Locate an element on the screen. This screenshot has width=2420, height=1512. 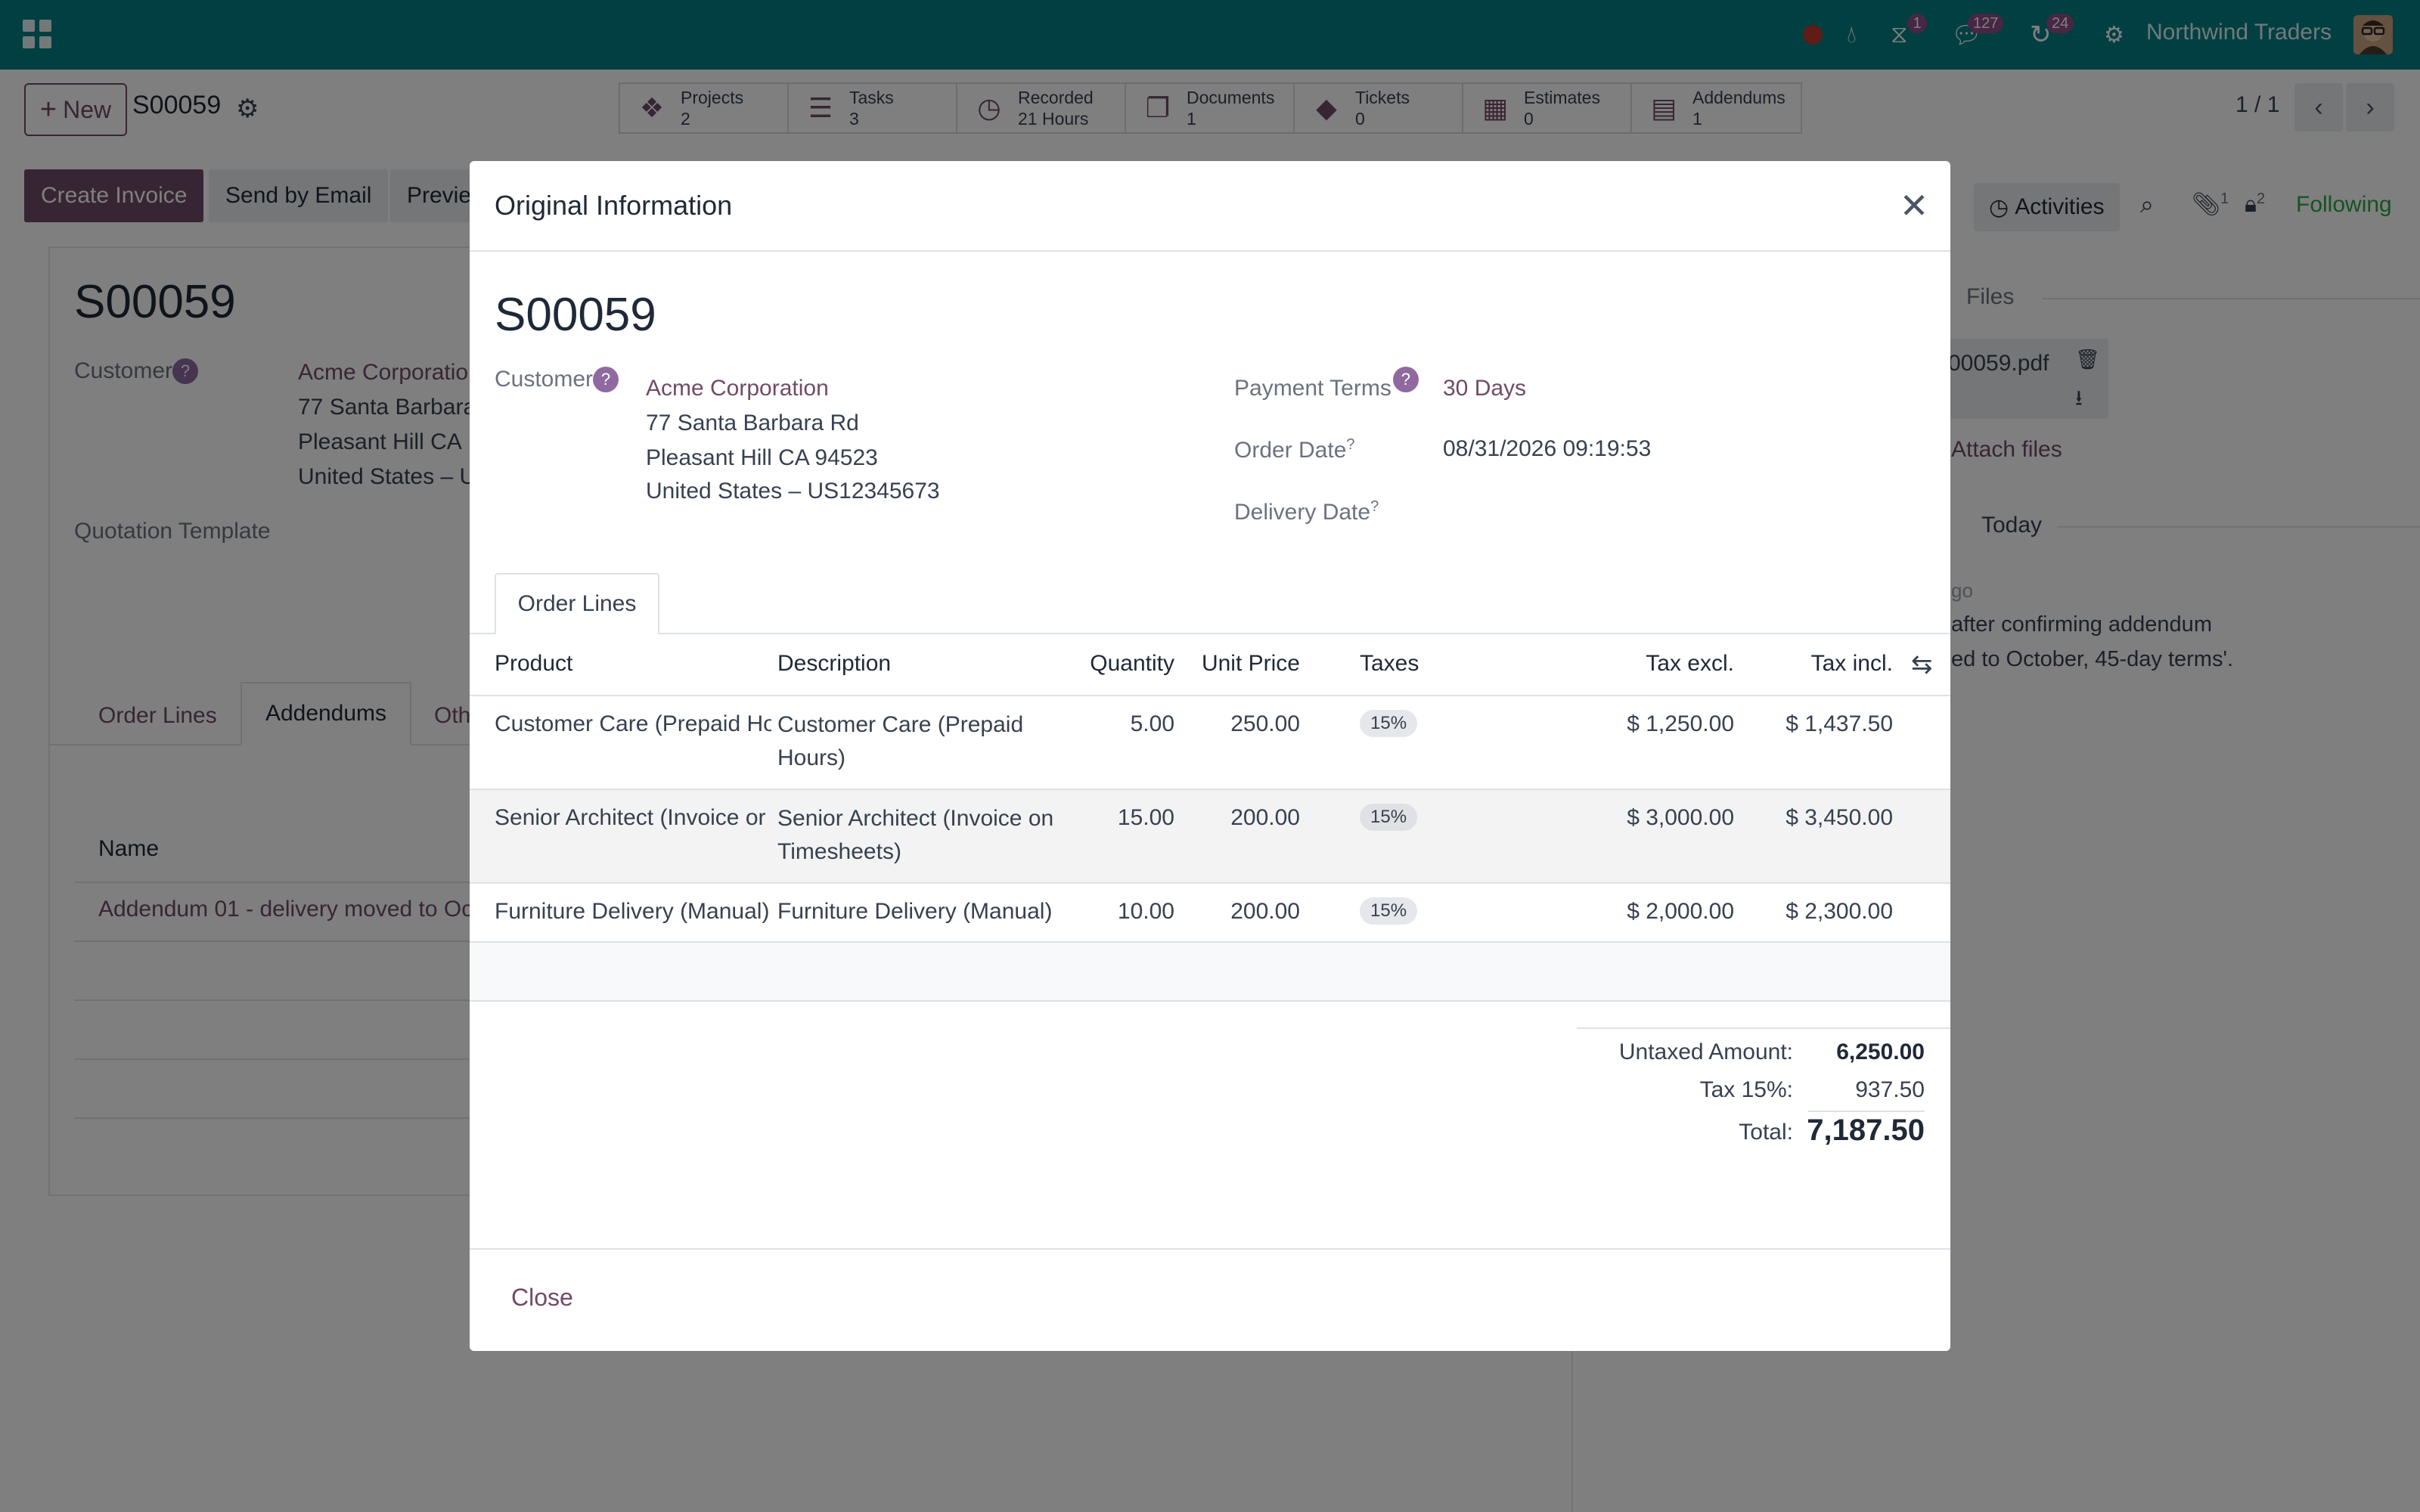
line-description: Senior Architect (Invoice on Timesheets) is located at coordinates (916, 835).